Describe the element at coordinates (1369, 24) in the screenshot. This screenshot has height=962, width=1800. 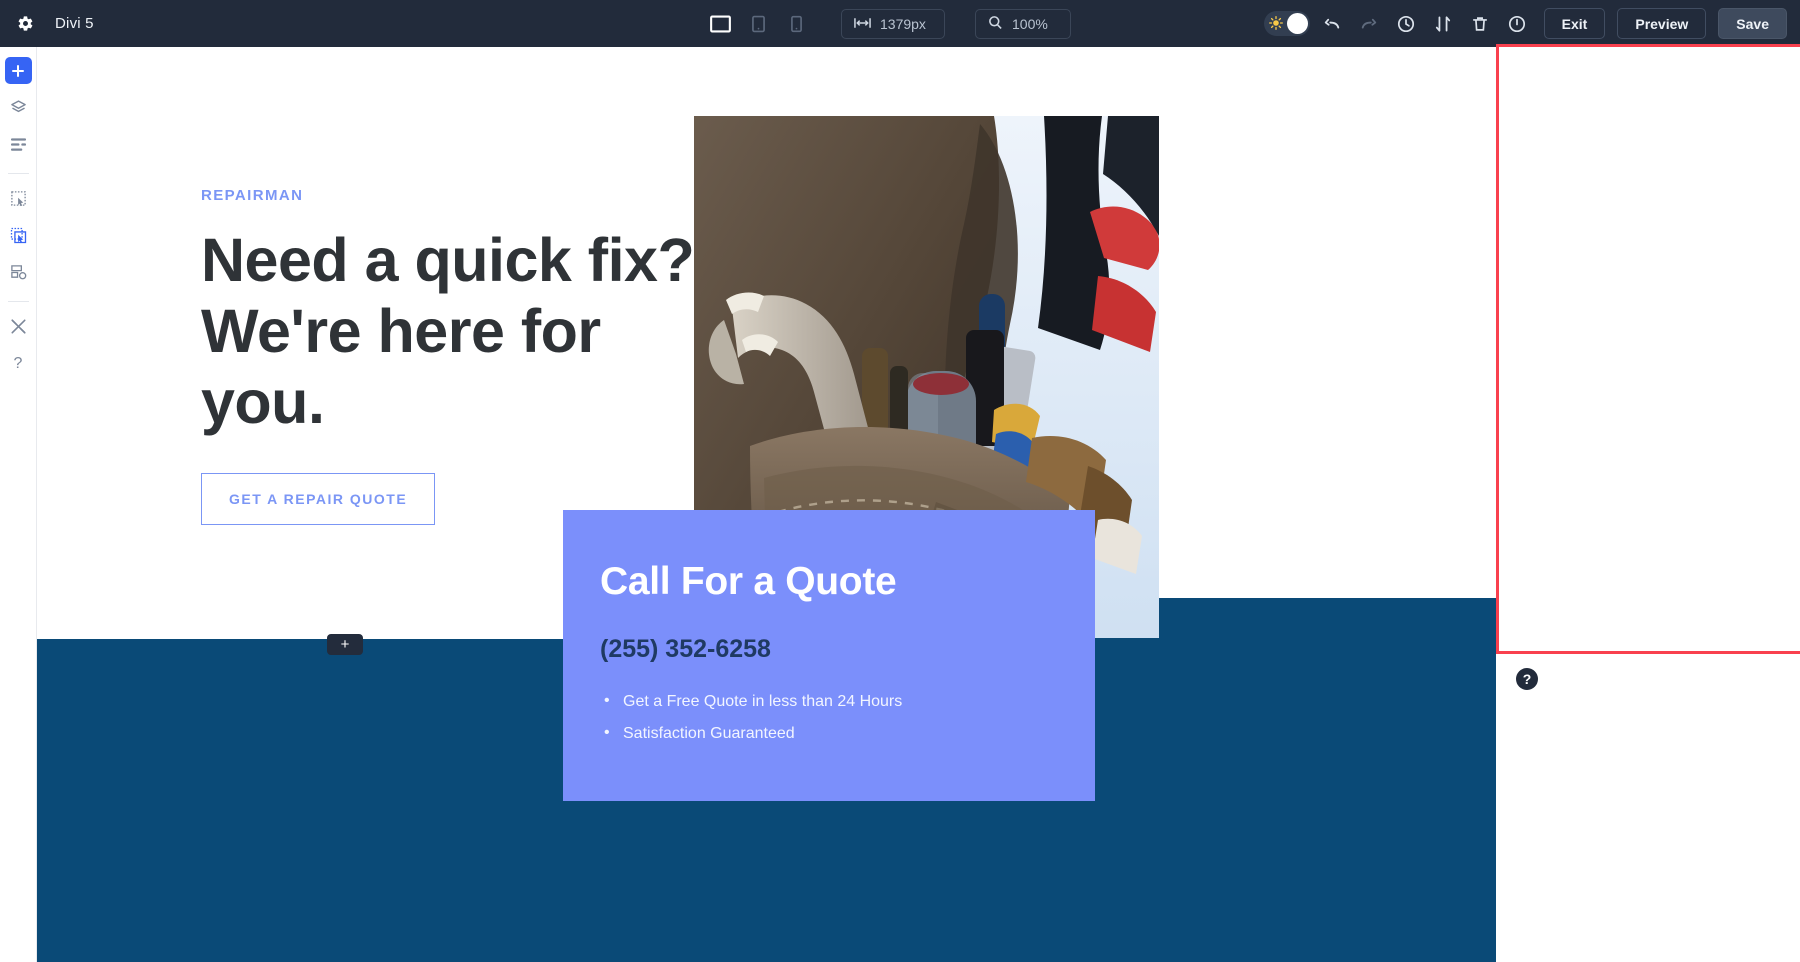
I see `redo-icon` at that location.